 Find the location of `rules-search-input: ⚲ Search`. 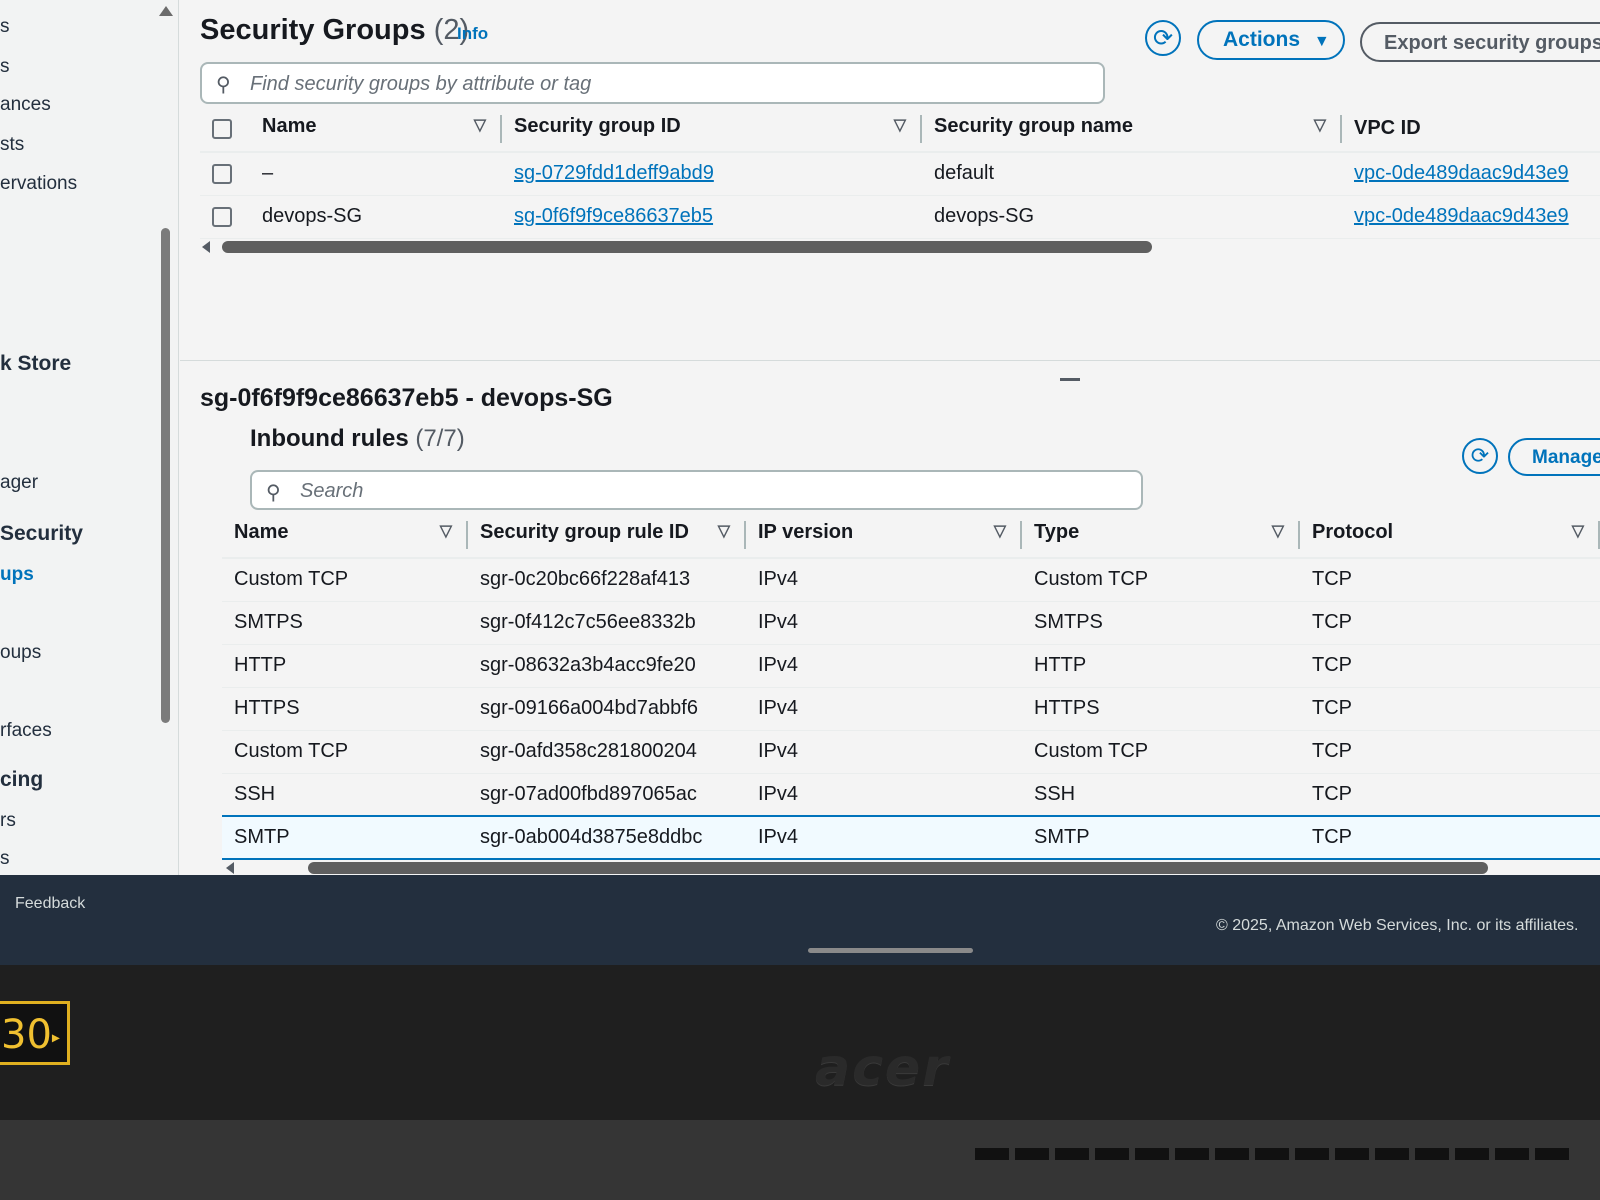

rules-search-input: ⚲ Search is located at coordinates (696, 490).